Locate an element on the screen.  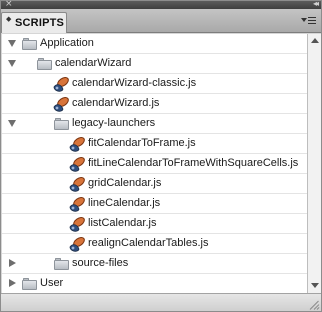
collapse-panel-icon: ◂◂ is located at coordinates (316, 4).